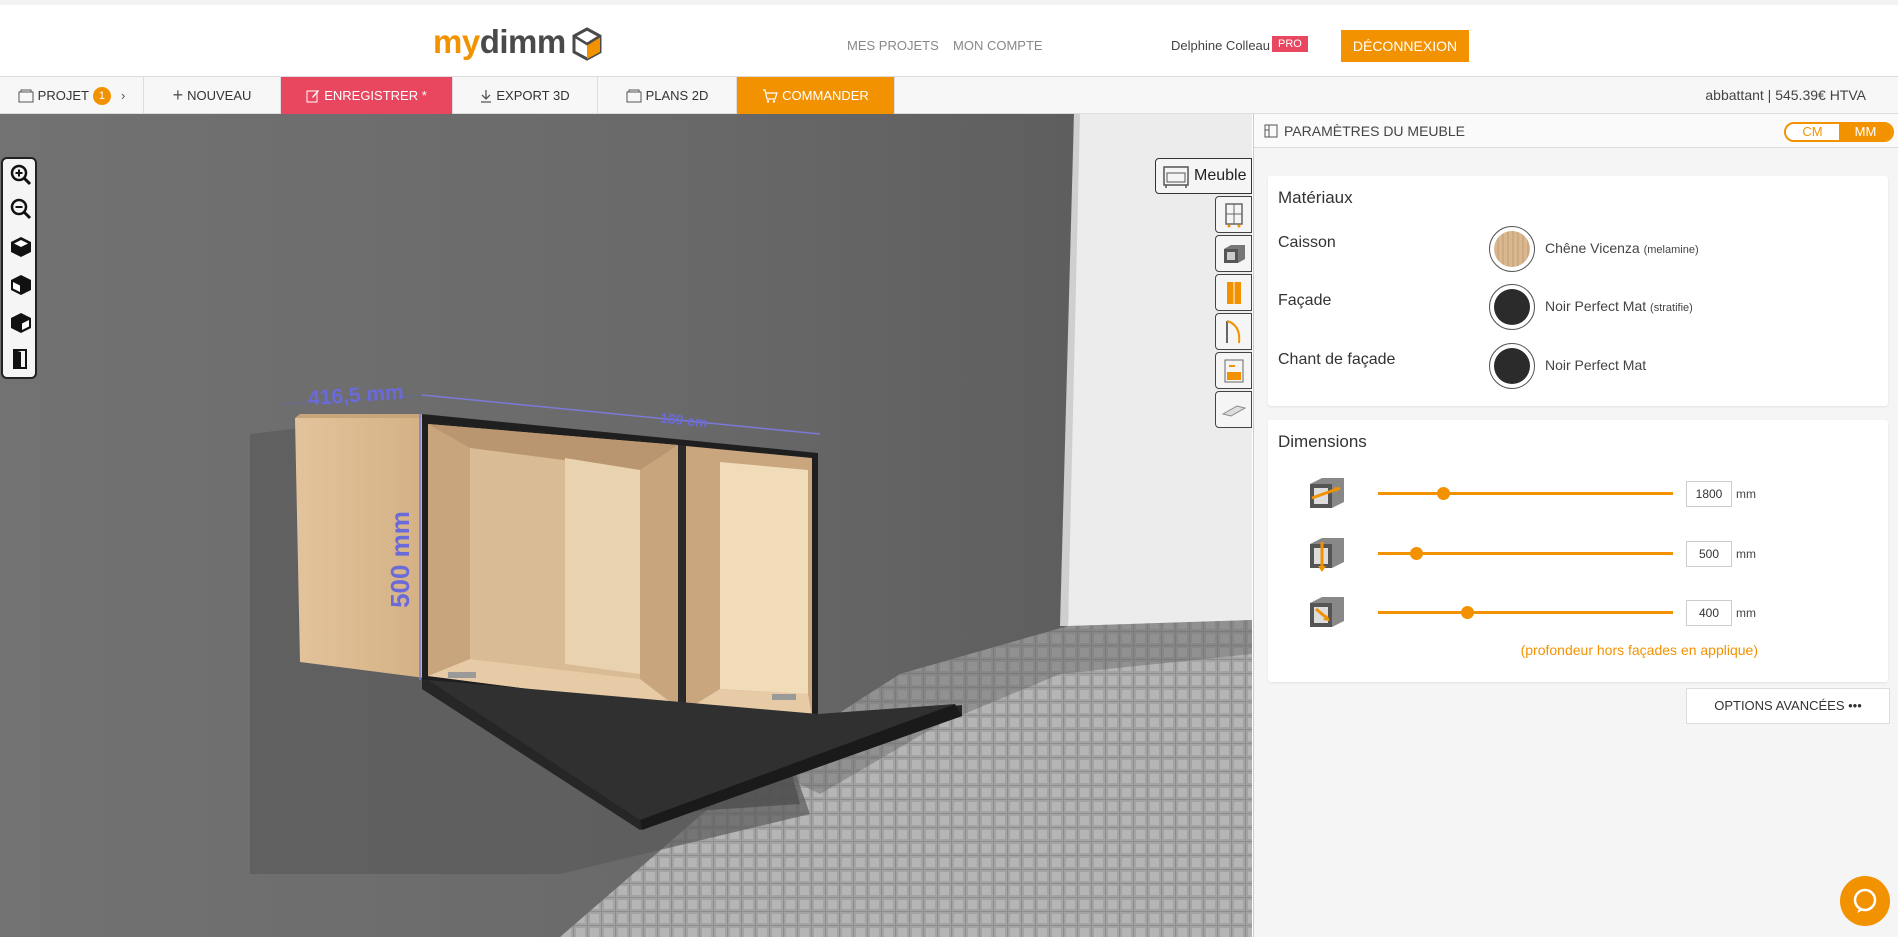 Image resolution: width=1898 pixels, height=937 pixels. What do you see at coordinates (1271, 131) in the screenshot?
I see `settings-panel-icon` at bounding box center [1271, 131].